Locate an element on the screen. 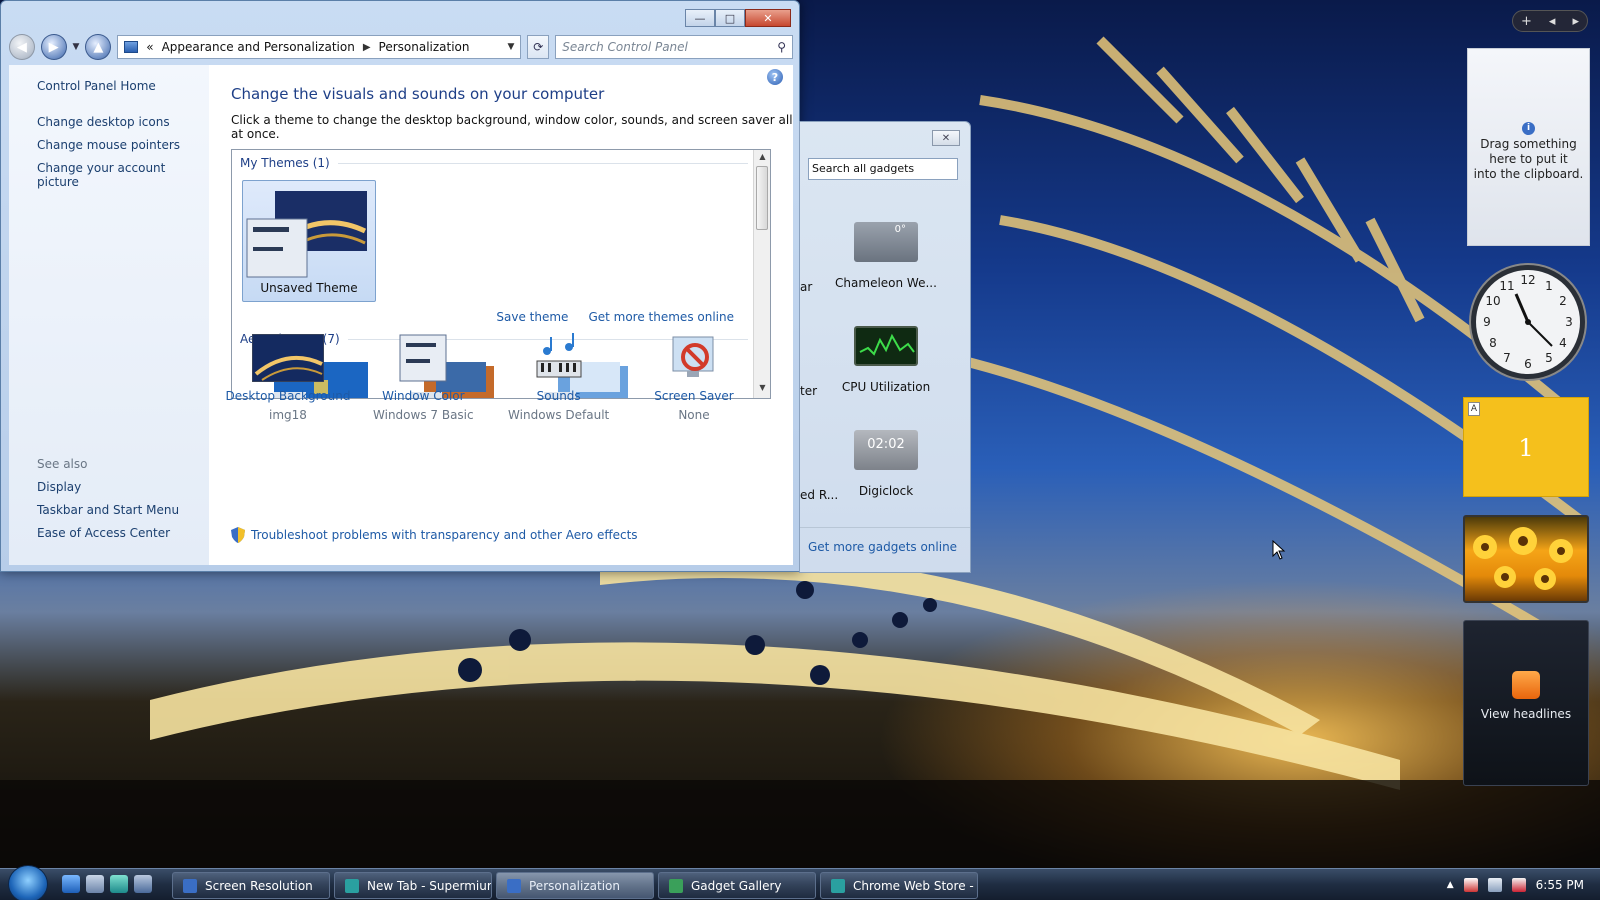 This screenshot has width=1600, height=900. address-dropdown-icon: ▼ is located at coordinates (510, 47).